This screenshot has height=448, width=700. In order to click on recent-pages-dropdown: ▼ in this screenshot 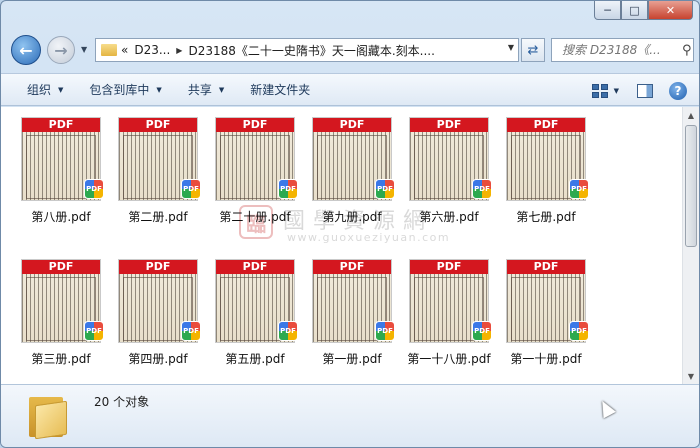, I will do `click(84, 49)`.